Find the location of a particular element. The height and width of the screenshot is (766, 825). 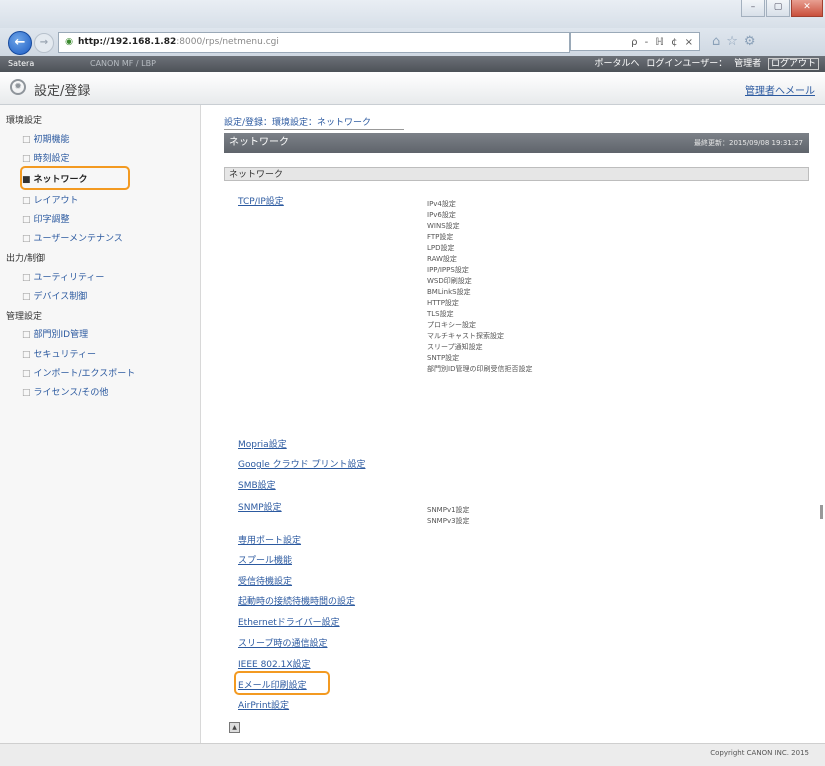

url-path: :8000/rps/netmenu.cgi is located at coordinates (227, 42).